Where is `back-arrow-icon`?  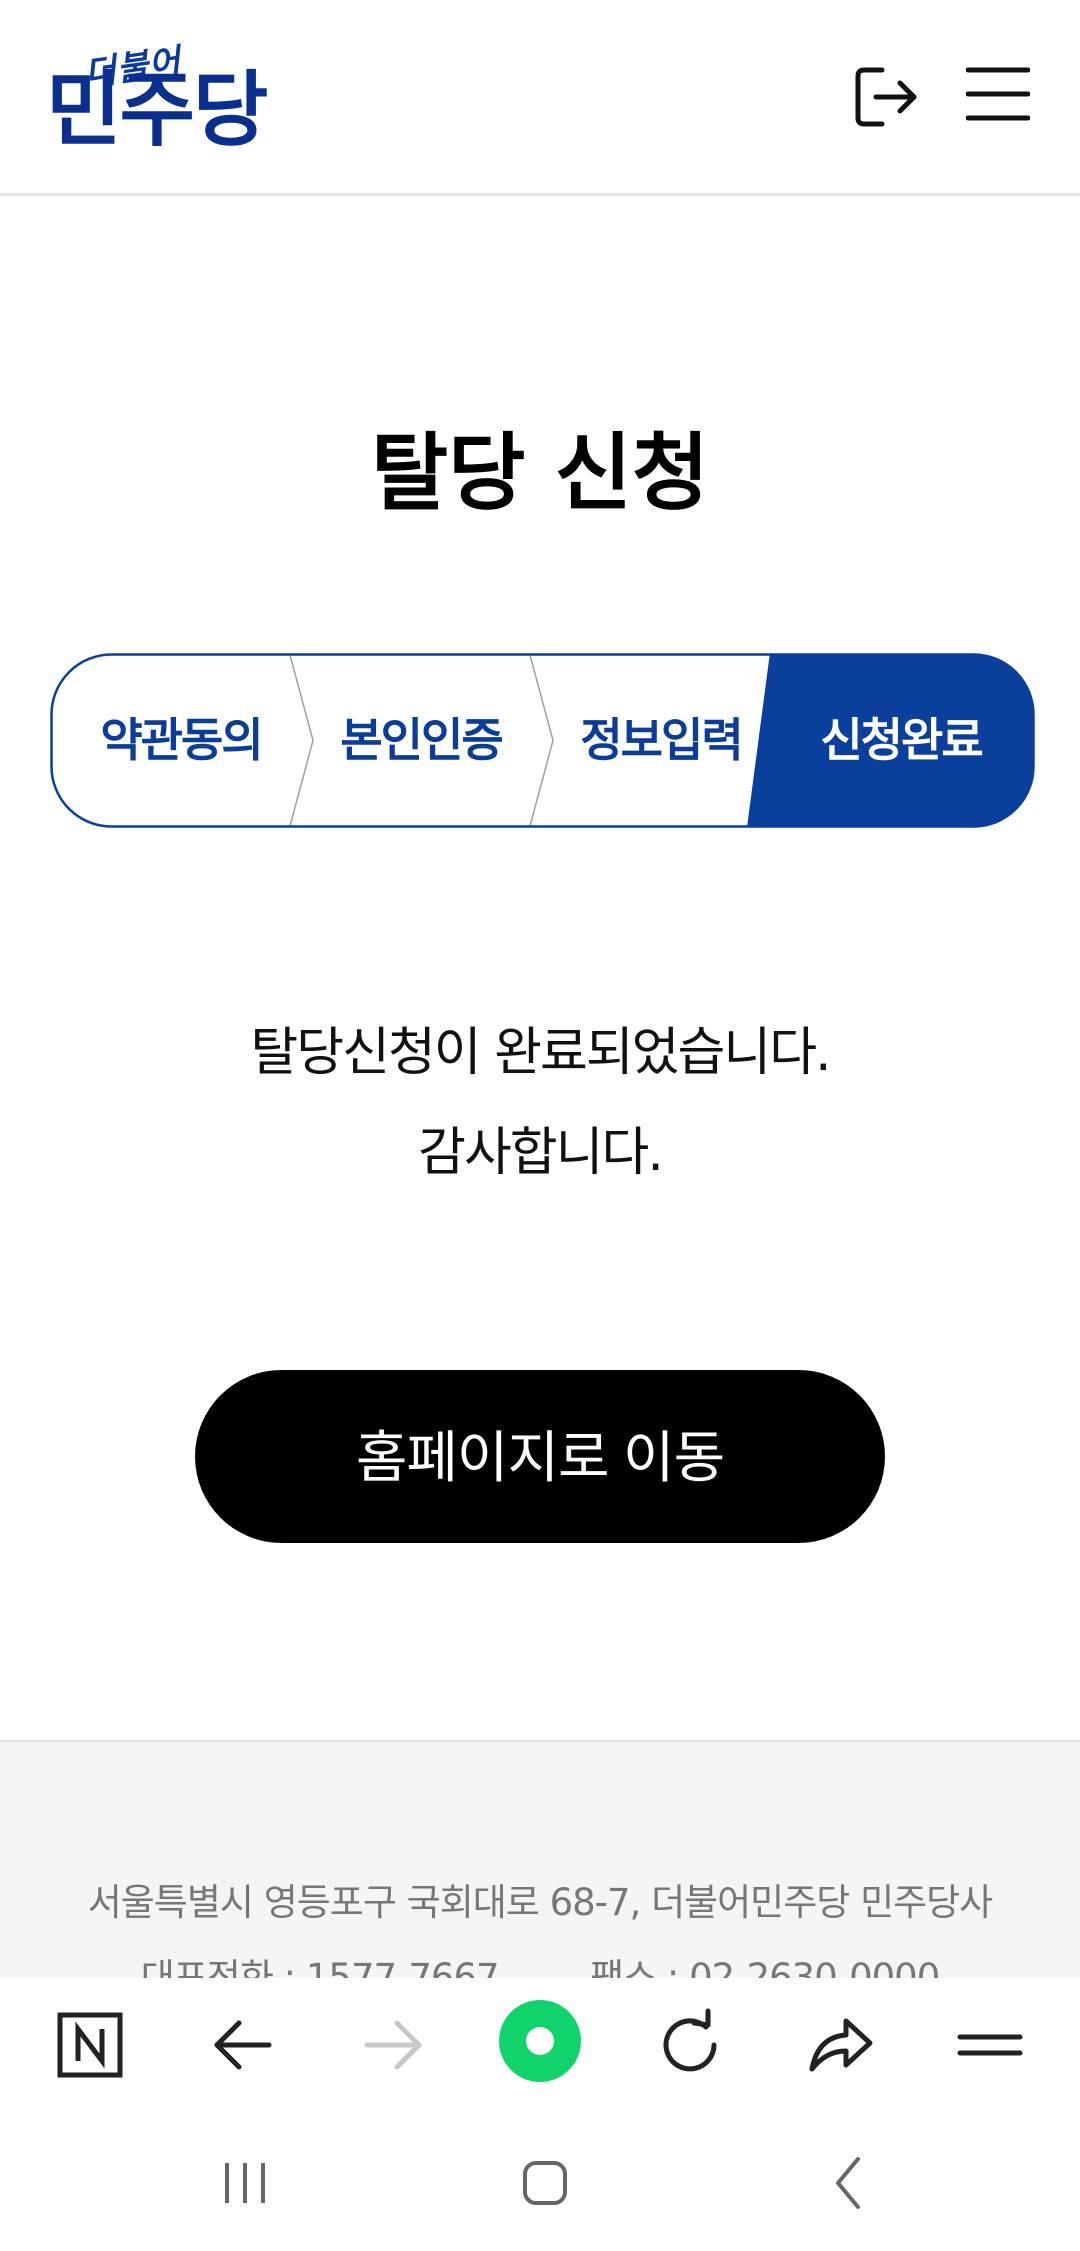 back-arrow-icon is located at coordinates (243, 2045).